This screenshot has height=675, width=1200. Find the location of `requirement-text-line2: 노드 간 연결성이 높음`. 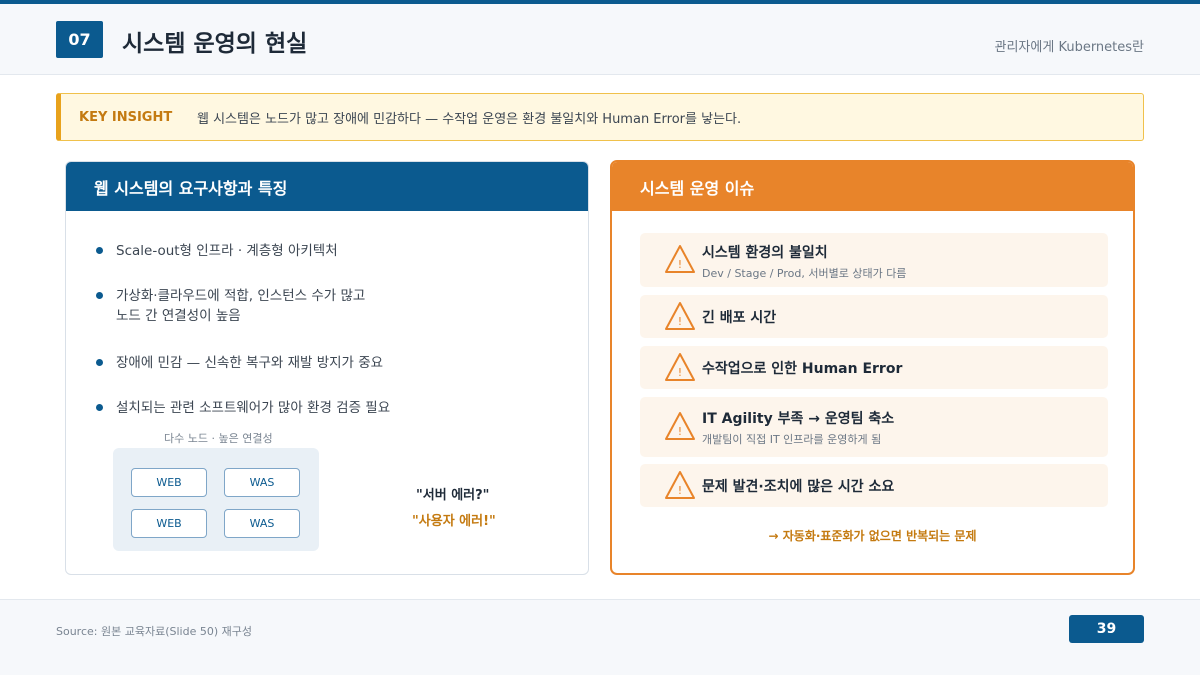

requirement-text-line2: 노드 간 연결성이 높음 is located at coordinates (178, 316).